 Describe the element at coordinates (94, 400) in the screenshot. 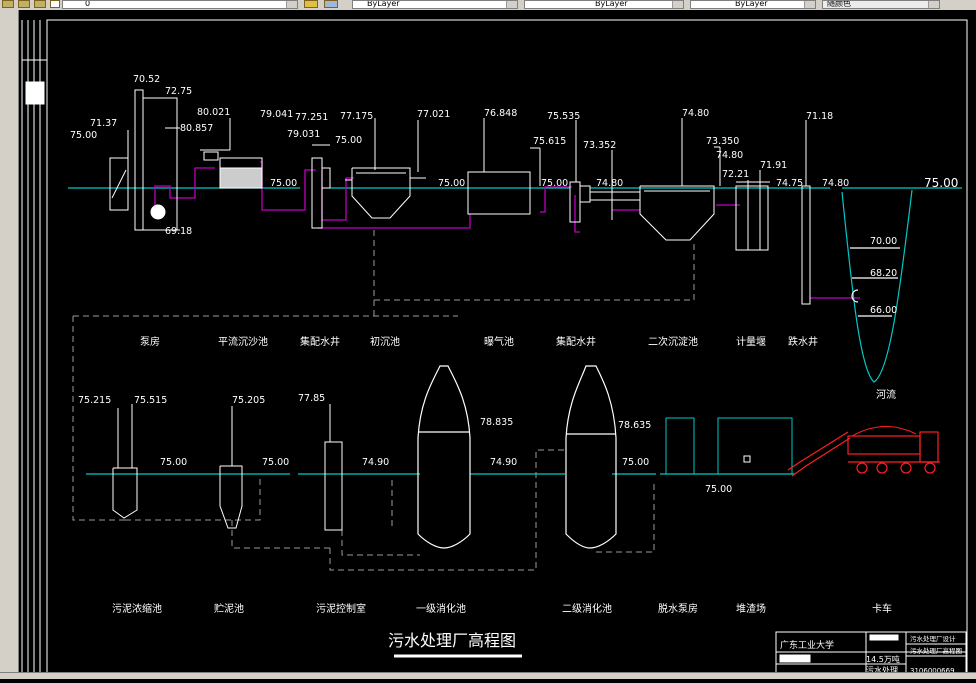

I see `elevation-label: 75.215` at that location.